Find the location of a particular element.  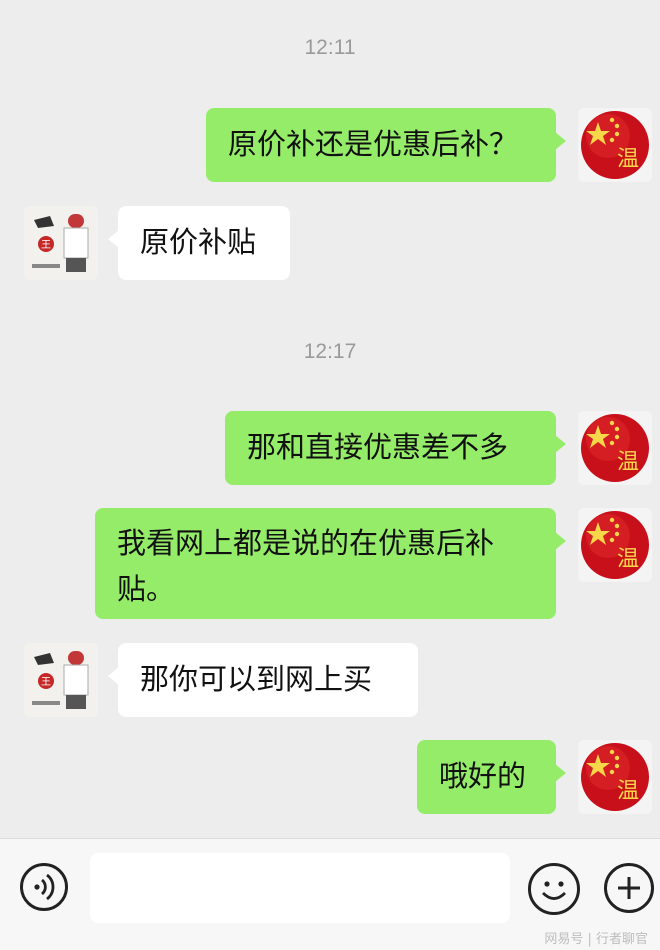

plus-icon is located at coordinates (629, 888).